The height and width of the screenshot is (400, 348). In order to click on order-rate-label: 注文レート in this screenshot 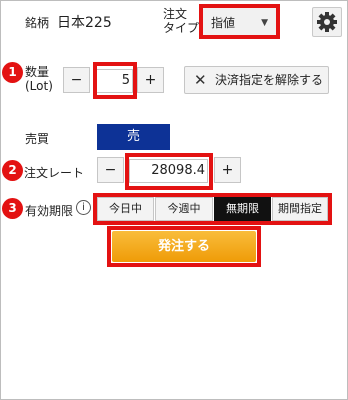, I will do `click(54, 173)`.